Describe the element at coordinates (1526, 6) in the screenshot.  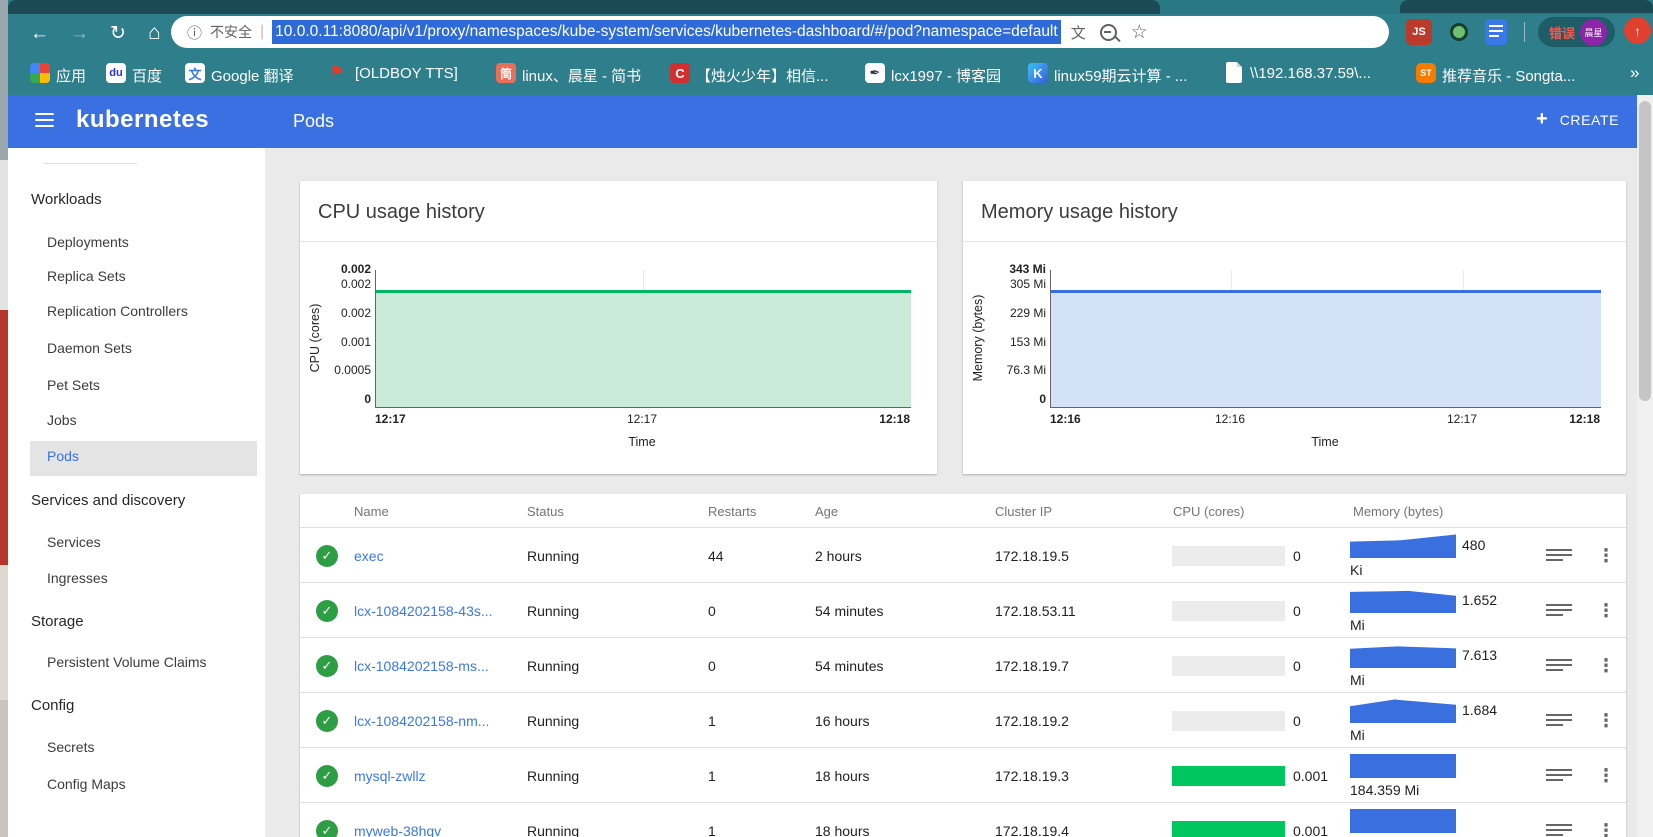
I see `browser-tab-secondary` at that location.